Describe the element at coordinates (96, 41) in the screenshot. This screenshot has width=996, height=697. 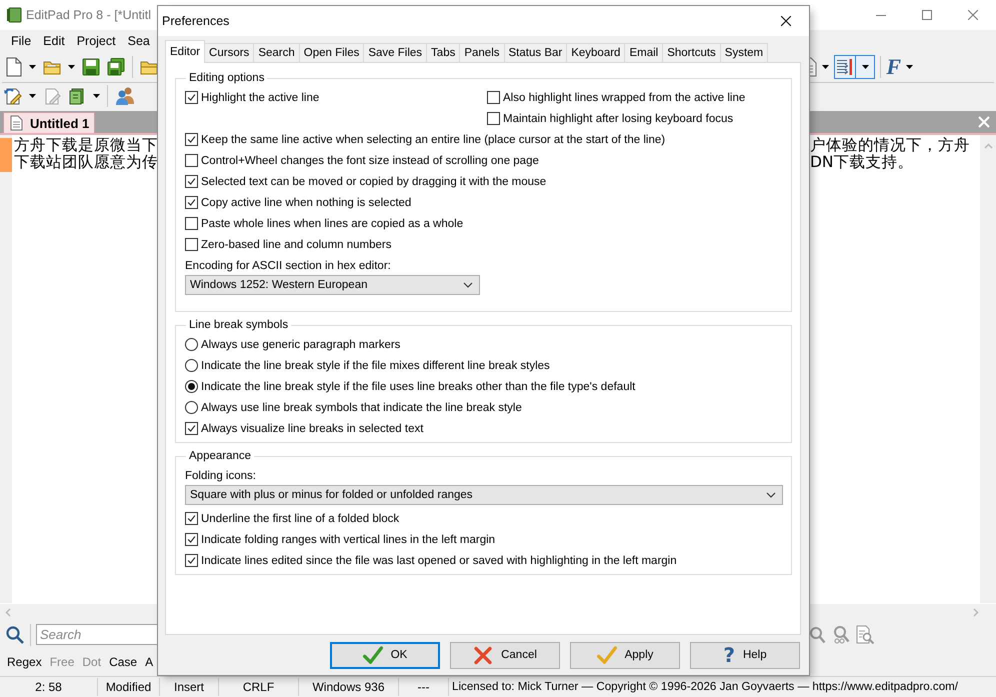
I see `menu-item: Project` at that location.